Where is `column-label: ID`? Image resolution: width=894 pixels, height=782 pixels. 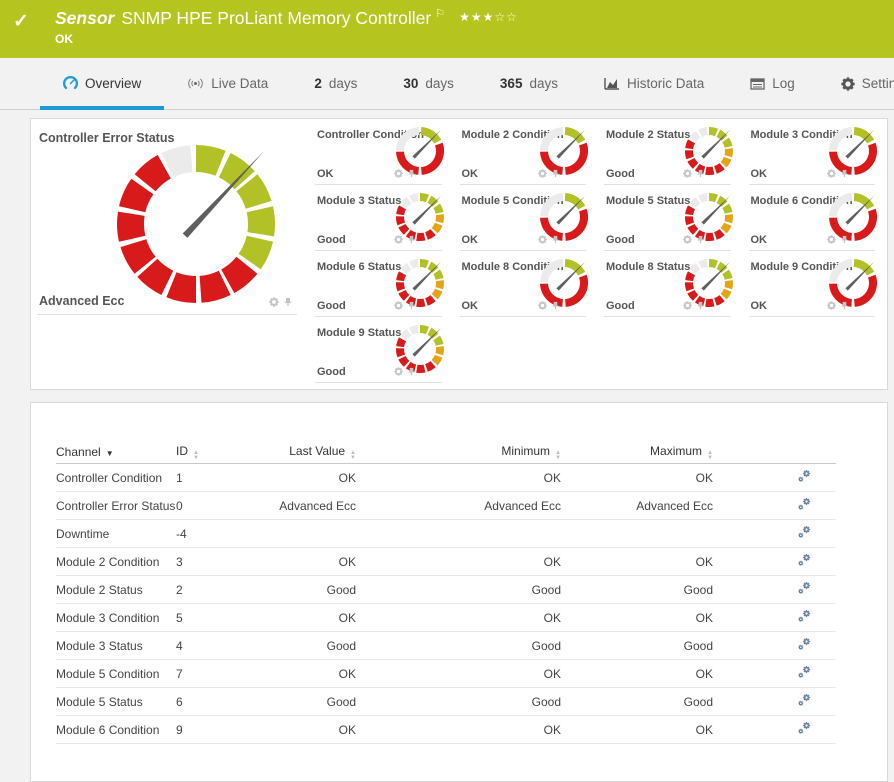
column-label: ID is located at coordinates (182, 450).